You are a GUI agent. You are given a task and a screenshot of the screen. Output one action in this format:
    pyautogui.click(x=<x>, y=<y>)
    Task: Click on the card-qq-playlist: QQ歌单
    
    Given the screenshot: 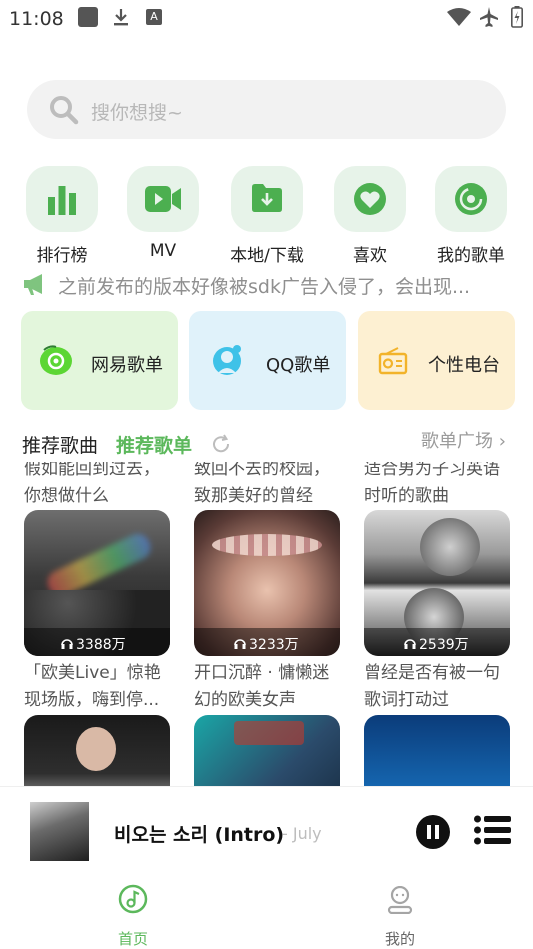 What is the action you would take?
    pyautogui.click(x=267, y=360)
    